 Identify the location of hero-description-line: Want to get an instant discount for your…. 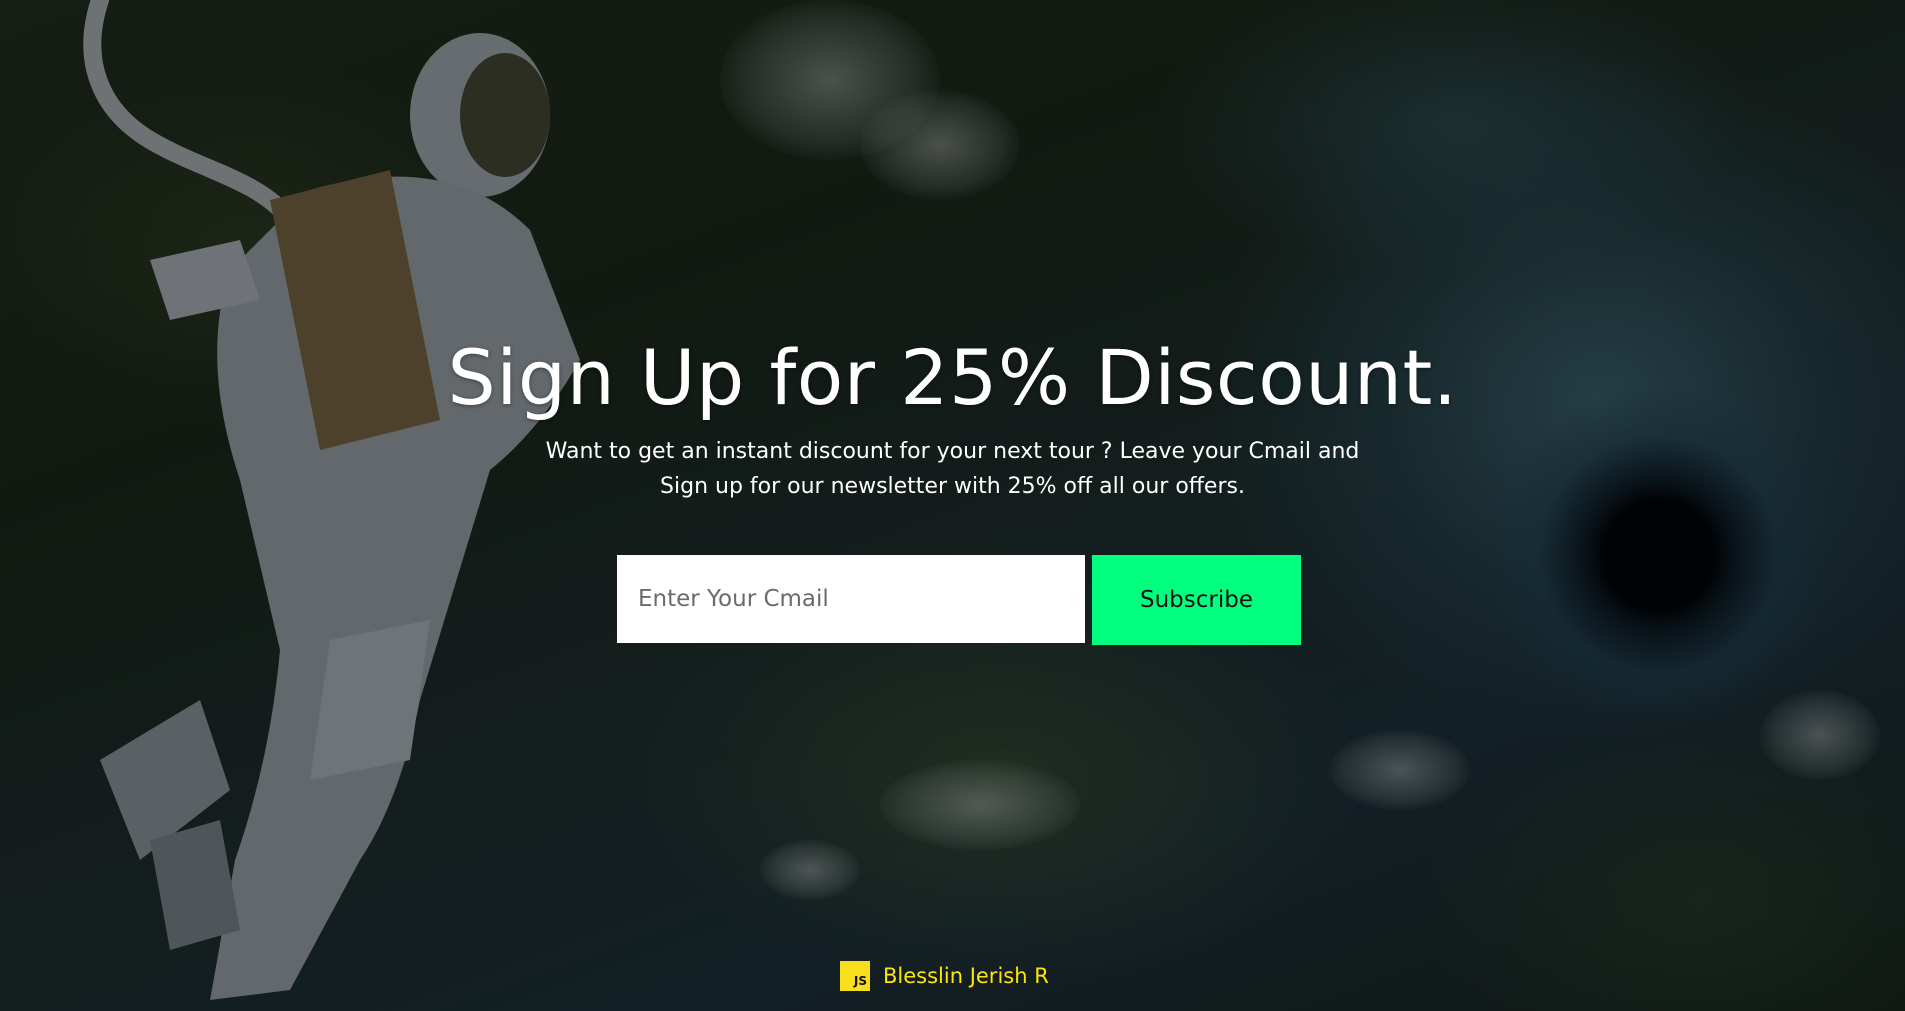
(952, 451).